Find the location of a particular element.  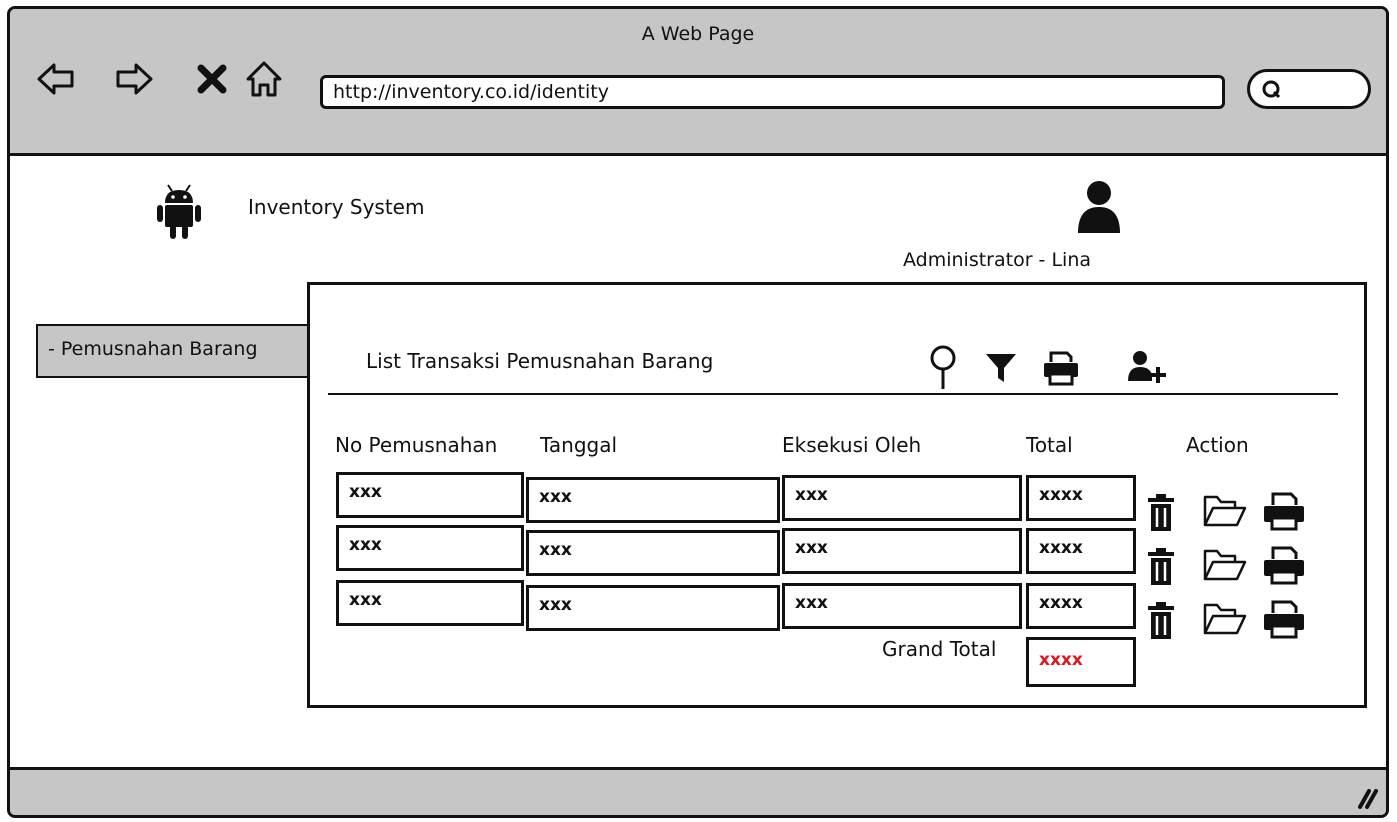

url-bar: http://inventory.co.id/identity is located at coordinates (772, 92).